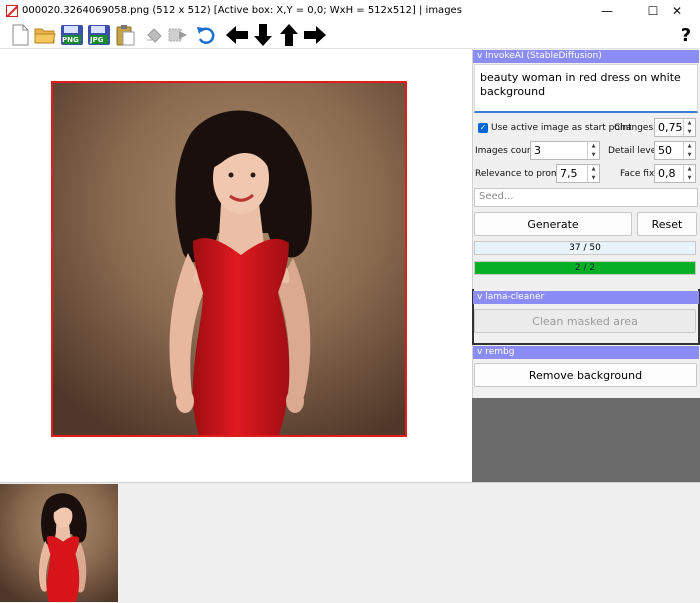 The image size is (700, 603). I want to click on thumbnail-image, so click(59, 543).